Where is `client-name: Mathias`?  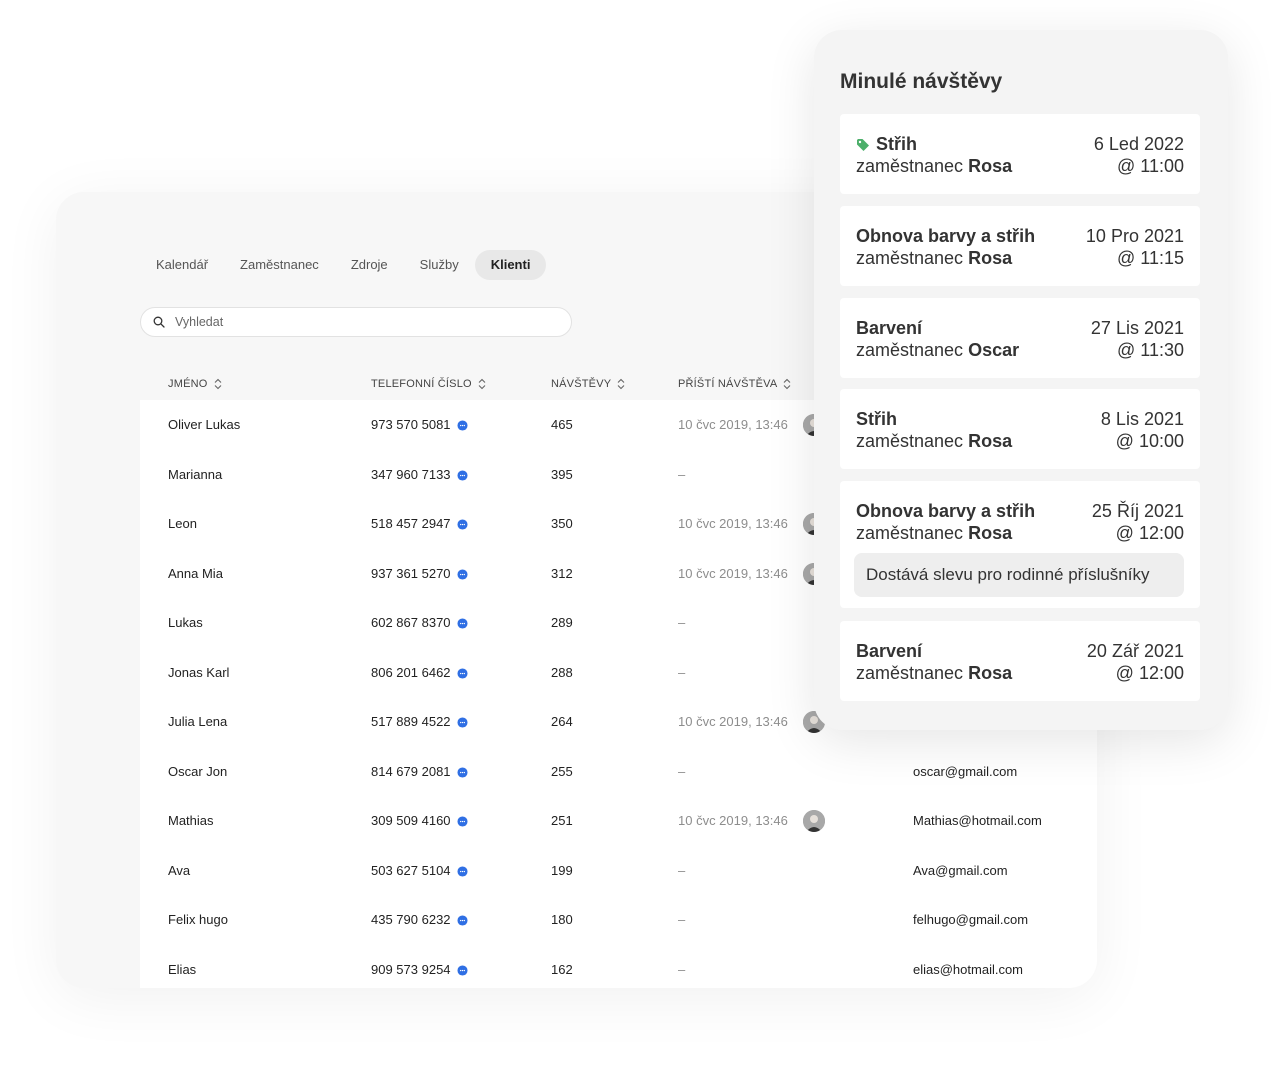
client-name: Mathias is located at coordinates (191, 820).